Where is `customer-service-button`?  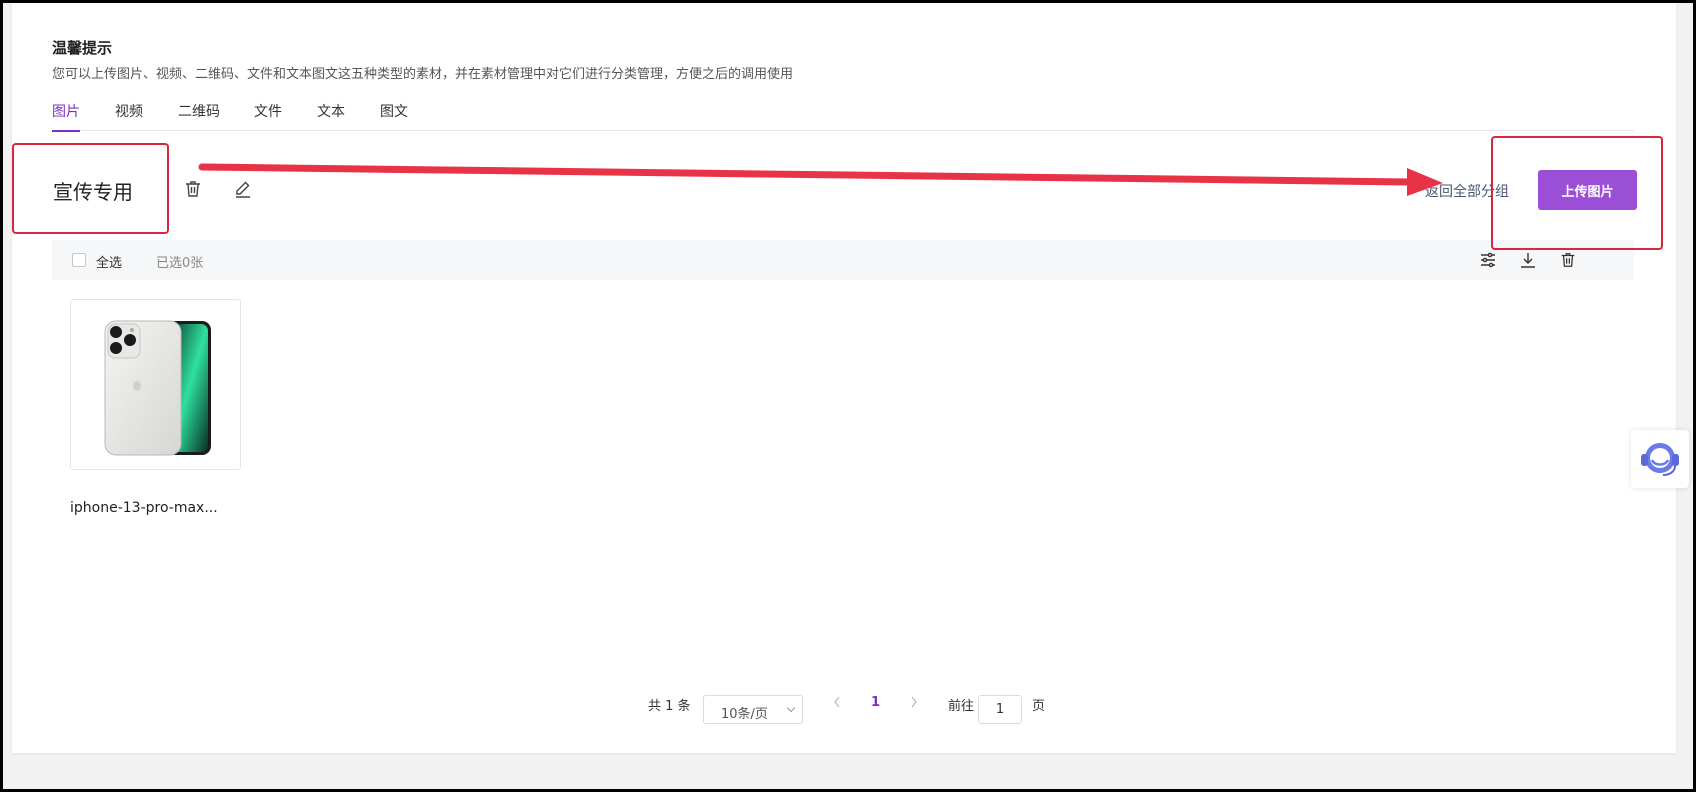
customer-service-button is located at coordinates (1660, 459).